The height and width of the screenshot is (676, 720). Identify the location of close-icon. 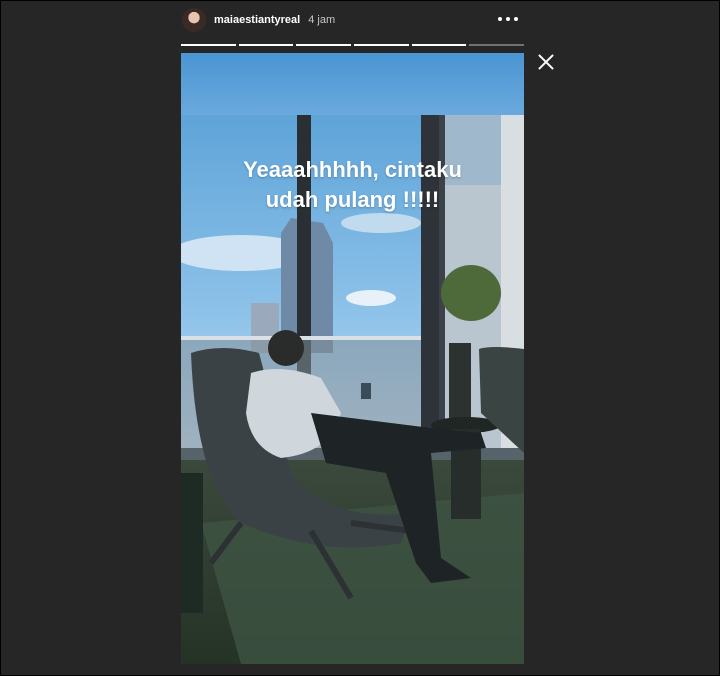
(546, 62).